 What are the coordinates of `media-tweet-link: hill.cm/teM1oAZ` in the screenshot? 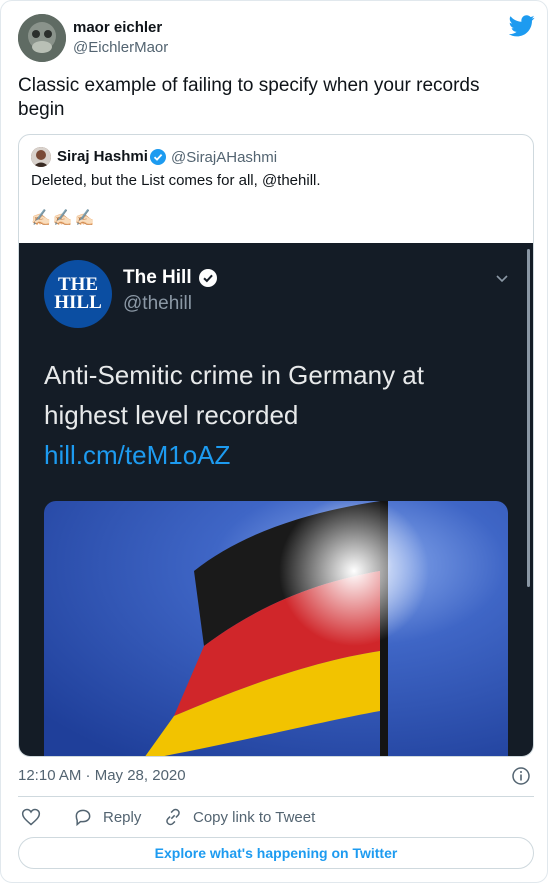 It's located at (137, 455).